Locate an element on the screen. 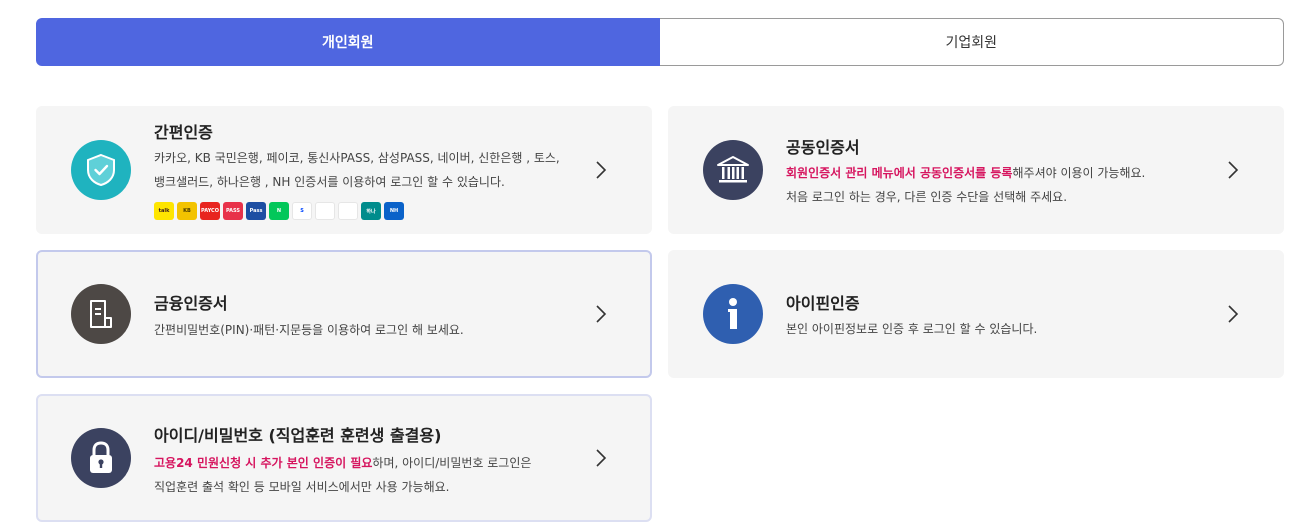  ipin-title: 아이핀인증 is located at coordinates (823, 303).